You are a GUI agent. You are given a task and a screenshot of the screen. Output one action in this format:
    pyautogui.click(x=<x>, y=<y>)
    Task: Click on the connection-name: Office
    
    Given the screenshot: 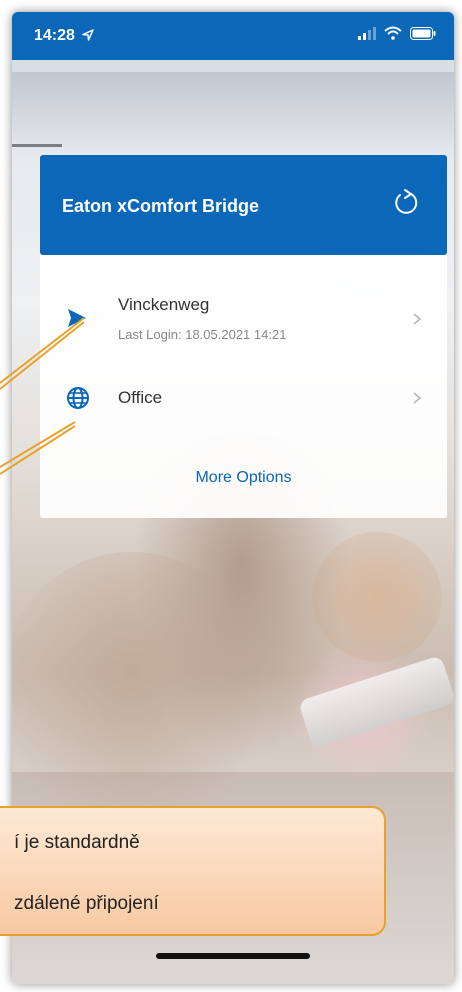 What is the action you would take?
    pyautogui.click(x=140, y=397)
    